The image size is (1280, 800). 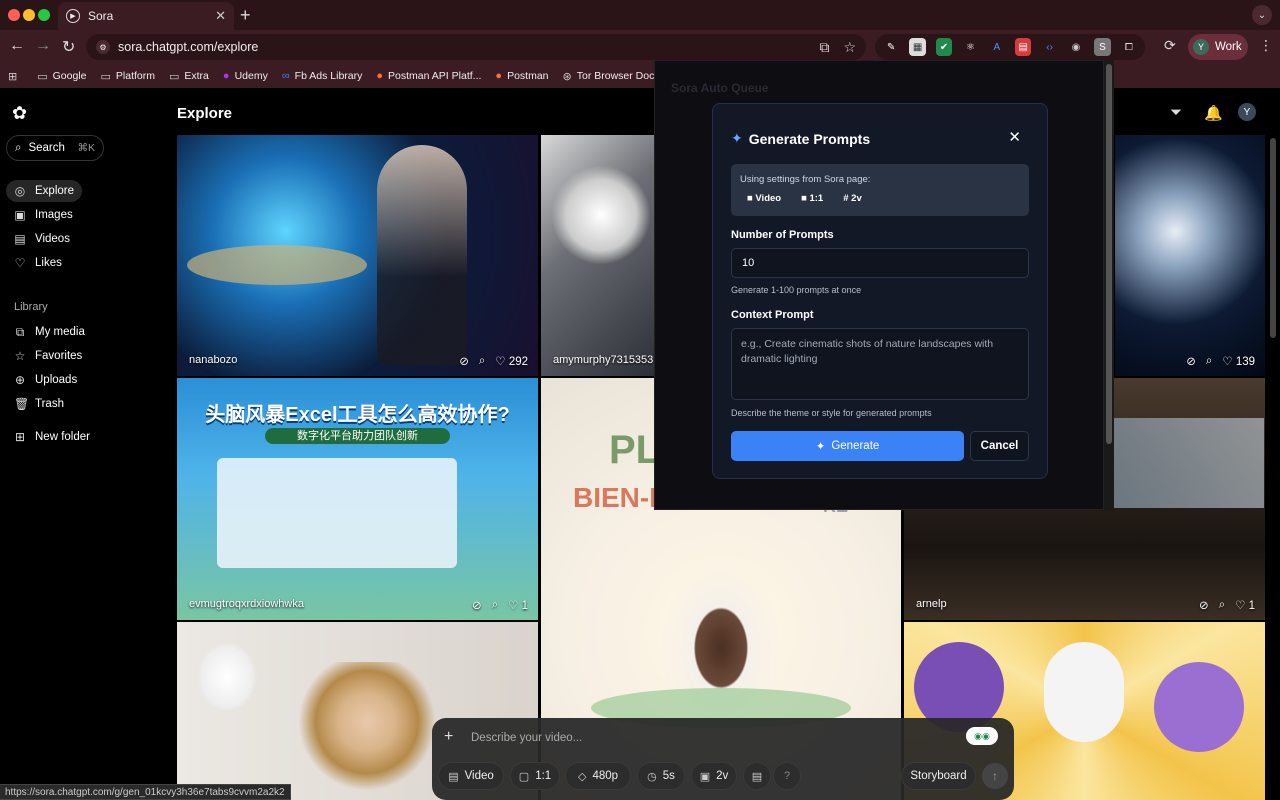 What do you see at coordinates (1262, 15) in the screenshot?
I see `tab-search-chevron-icon: ⌄` at bounding box center [1262, 15].